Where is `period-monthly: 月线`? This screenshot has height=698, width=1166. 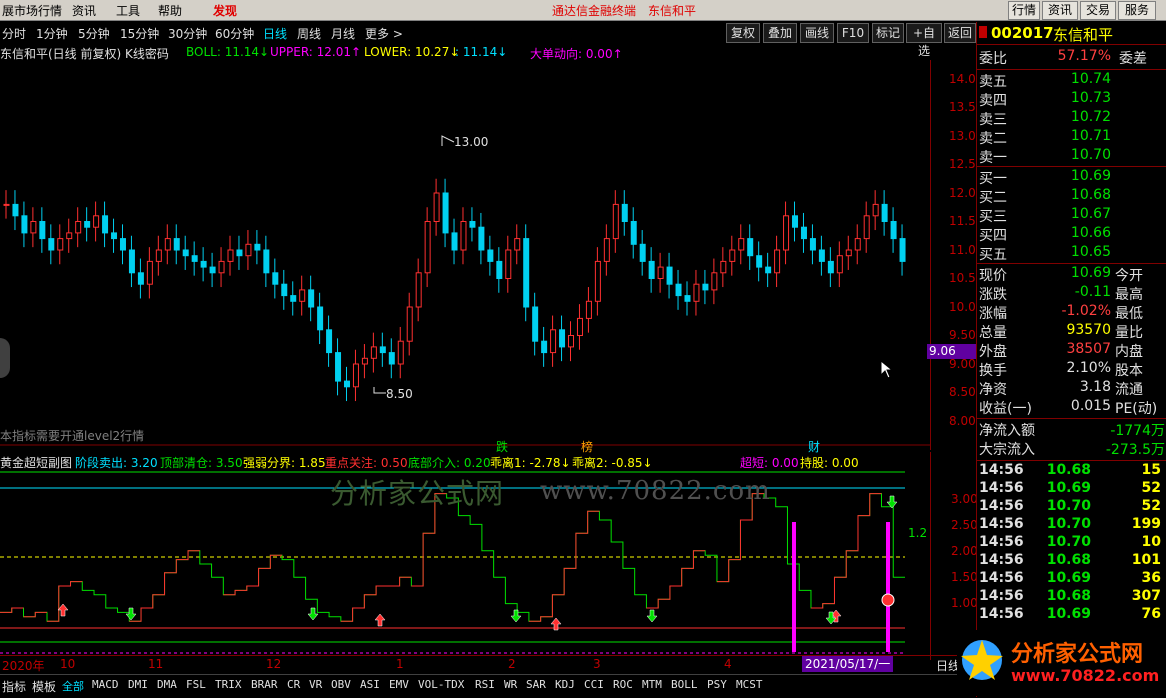
period-monthly: 月线 is located at coordinates (343, 33).